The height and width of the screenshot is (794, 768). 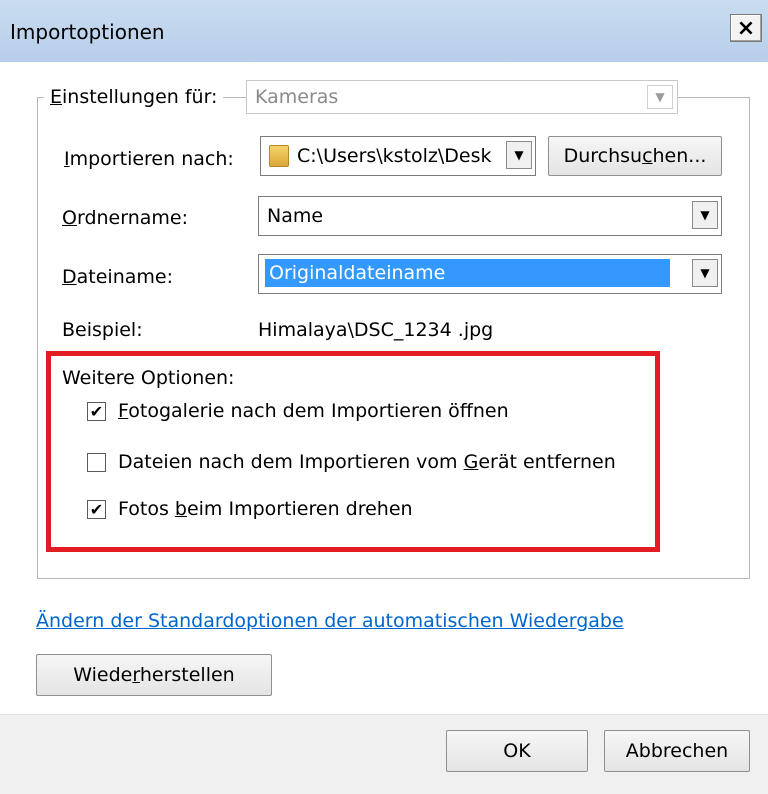 I want to click on cancel-button-label: Abbrechen, so click(x=677, y=751).